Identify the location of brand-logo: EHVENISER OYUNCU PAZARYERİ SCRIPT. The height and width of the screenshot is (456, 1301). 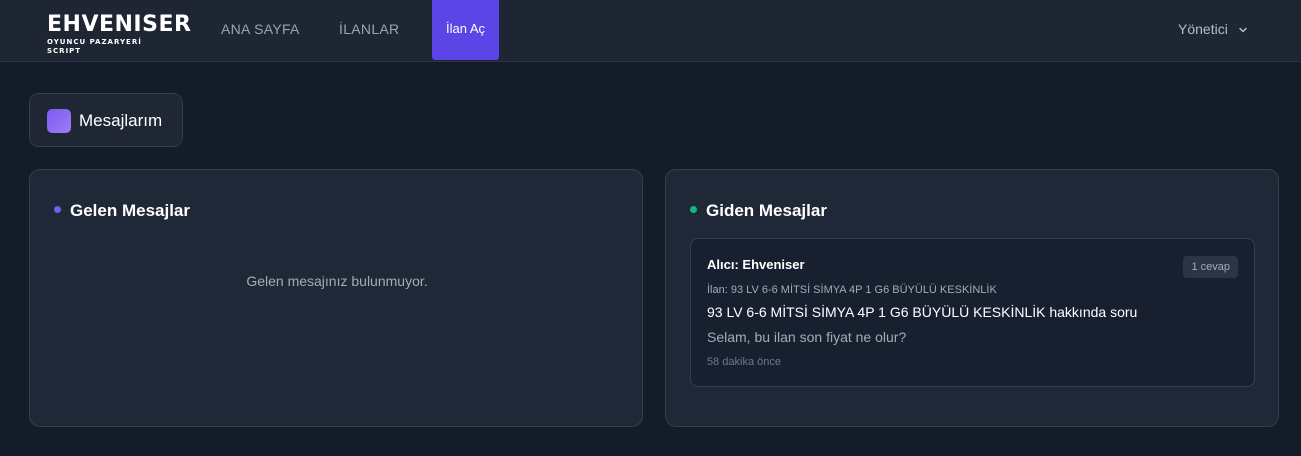
(119, 34).